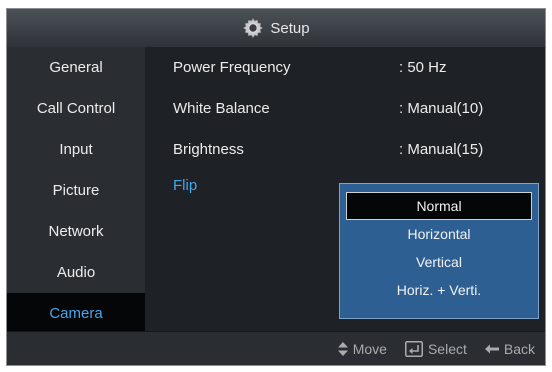  Describe the element at coordinates (353, 108) in the screenshot. I see `white-balance-row: White Balance : Manual(10)` at that location.